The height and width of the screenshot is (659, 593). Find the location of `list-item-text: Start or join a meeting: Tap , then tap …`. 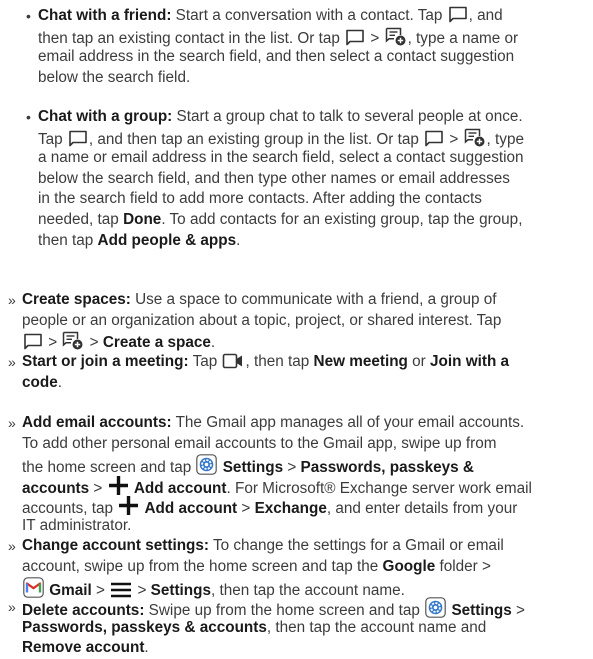

list-item-text: Start or join a meeting: Tap , then tap … is located at coordinates (265, 372).